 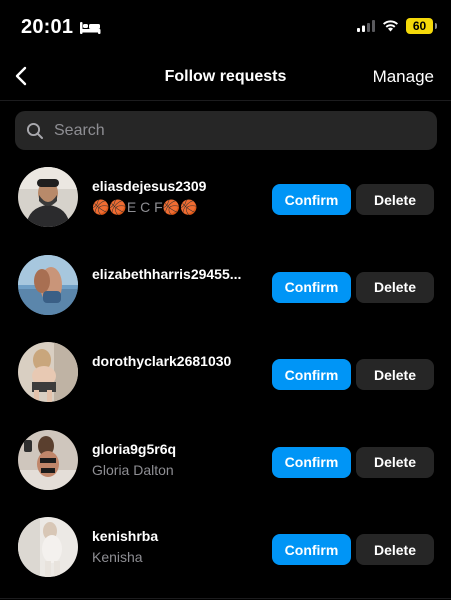 I want to click on display-name: 🏀🏀E C F🏀🏀, so click(x=145, y=207).